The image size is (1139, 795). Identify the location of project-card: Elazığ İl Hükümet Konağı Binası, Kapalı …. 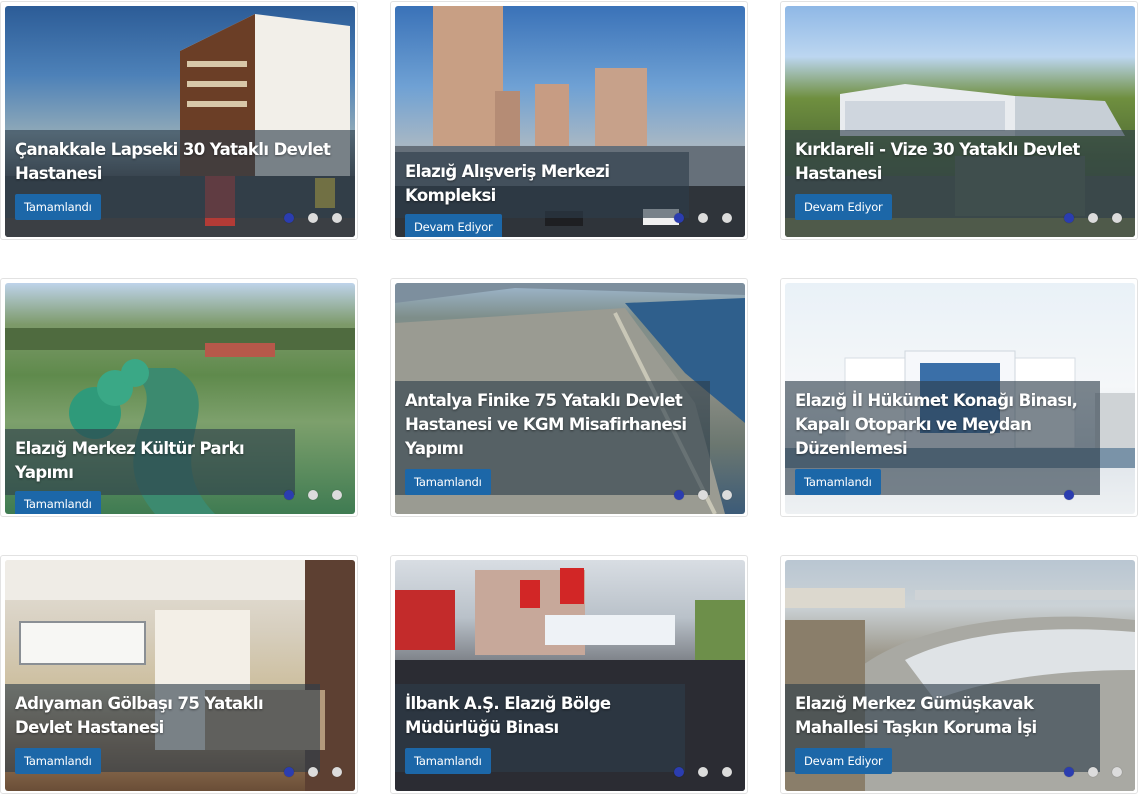
(959, 397).